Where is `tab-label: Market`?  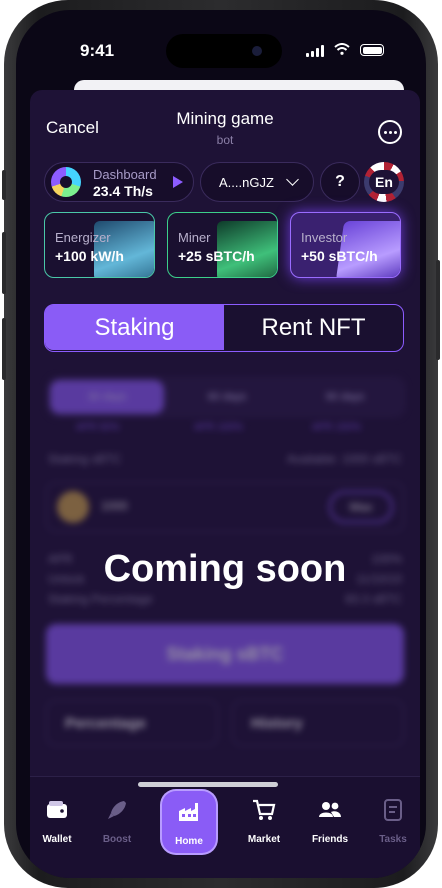 tab-label: Market is located at coordinates (264, 839).